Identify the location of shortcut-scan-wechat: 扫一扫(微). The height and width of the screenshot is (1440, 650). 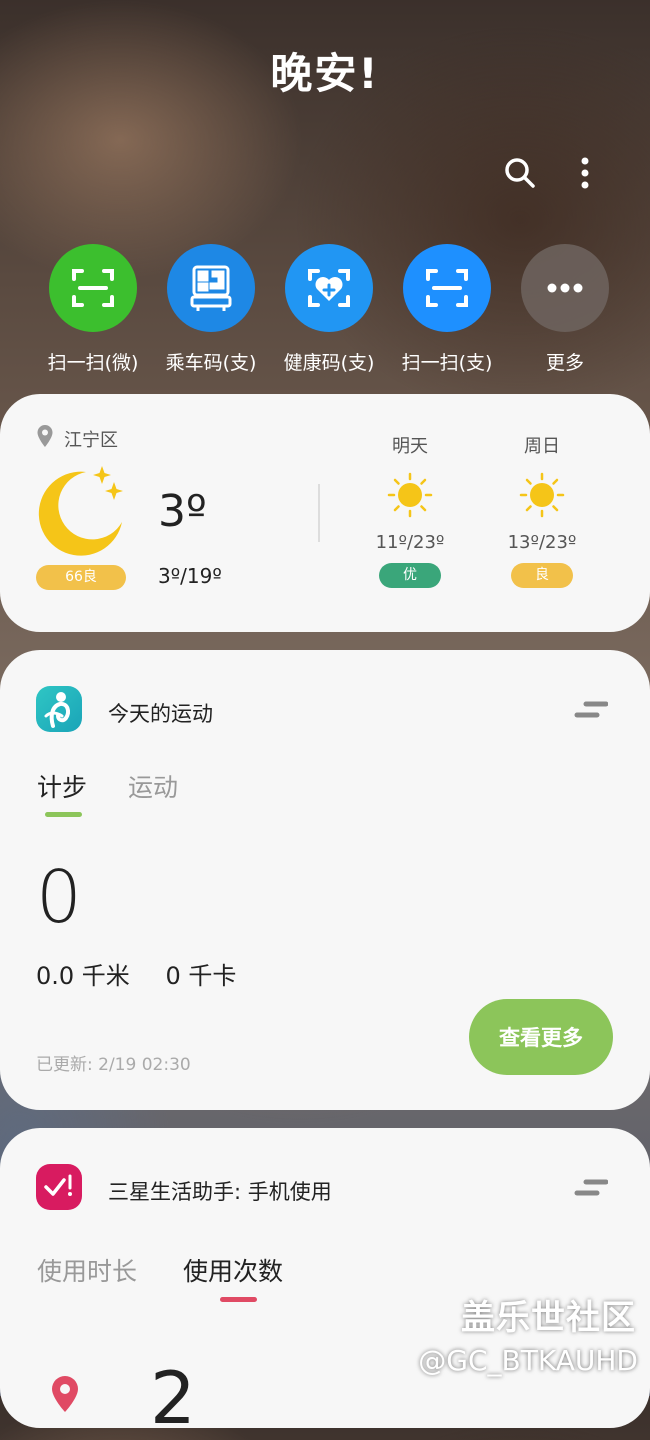
(93, 309).